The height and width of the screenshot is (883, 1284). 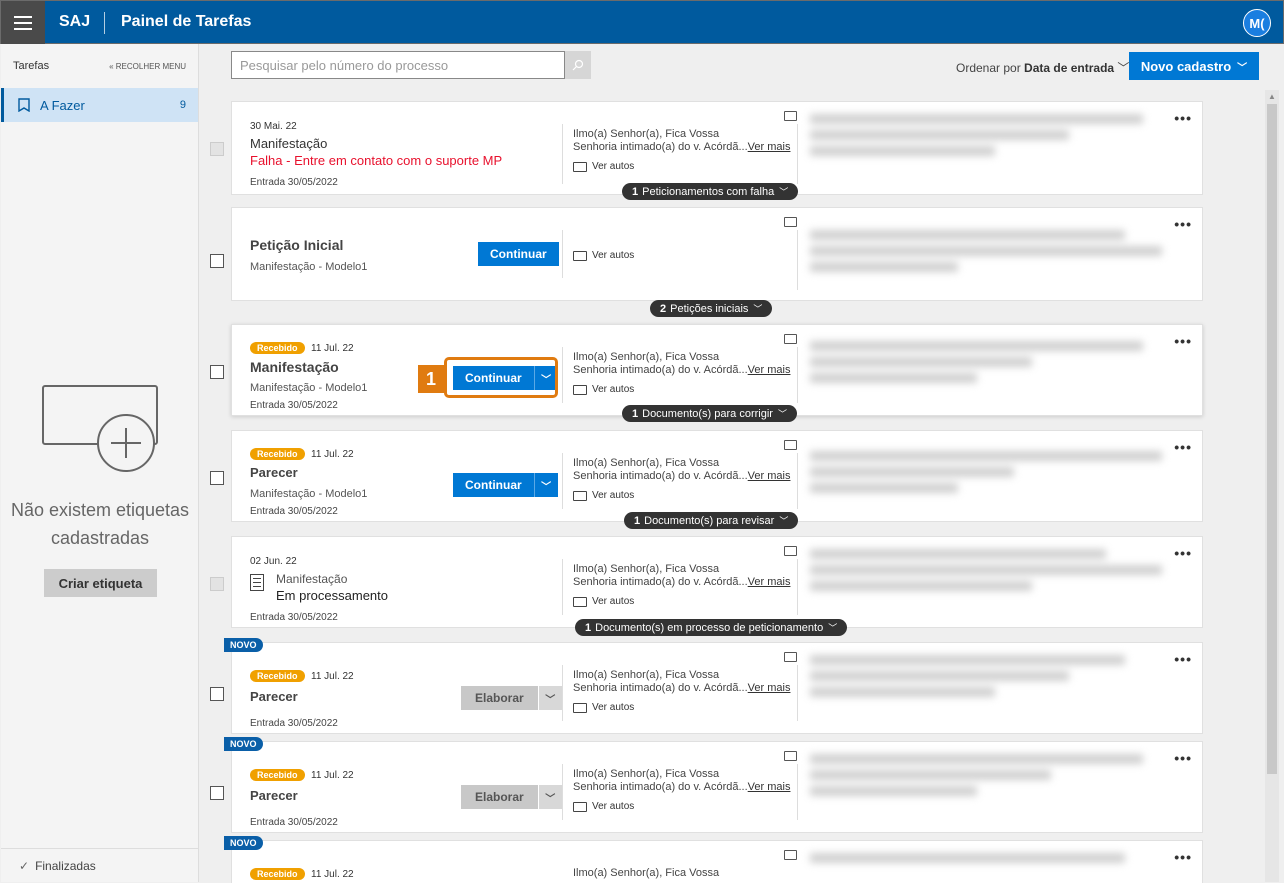 I want to click on search-button, so click(x=578, y=65).